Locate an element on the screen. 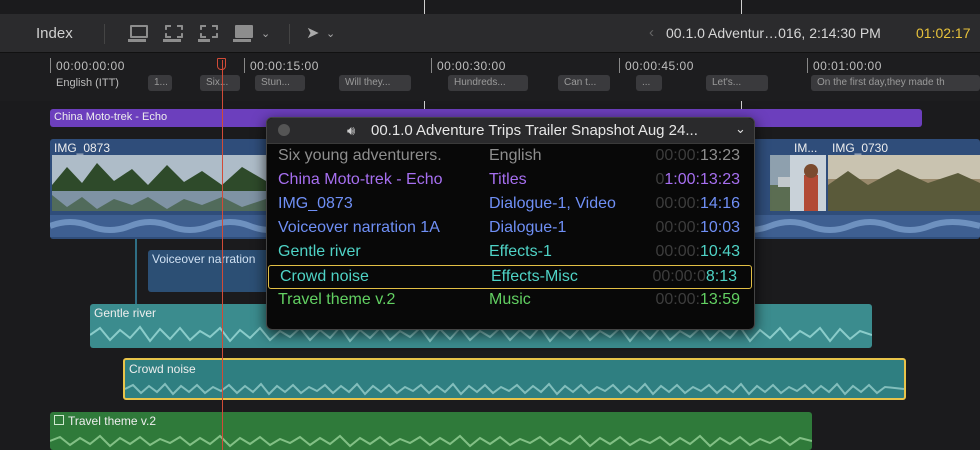 Image resolution: width=980 pixels, height=450 pixels. overwrite-clip-icon is located at coordinates (243, 33).